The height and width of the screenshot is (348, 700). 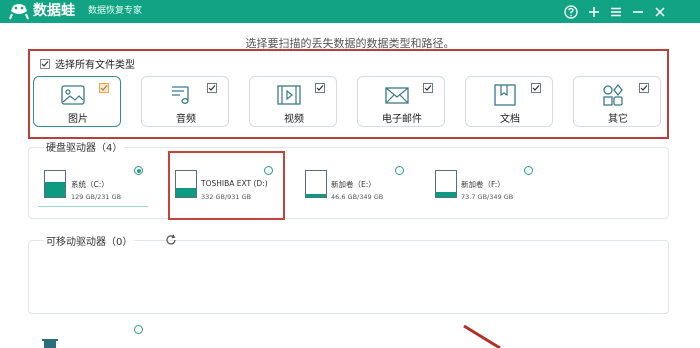 What do you see at coordinates (138, 170) in the screenshot?
I see `drive-c-radio` at bounding box center [138, 170].